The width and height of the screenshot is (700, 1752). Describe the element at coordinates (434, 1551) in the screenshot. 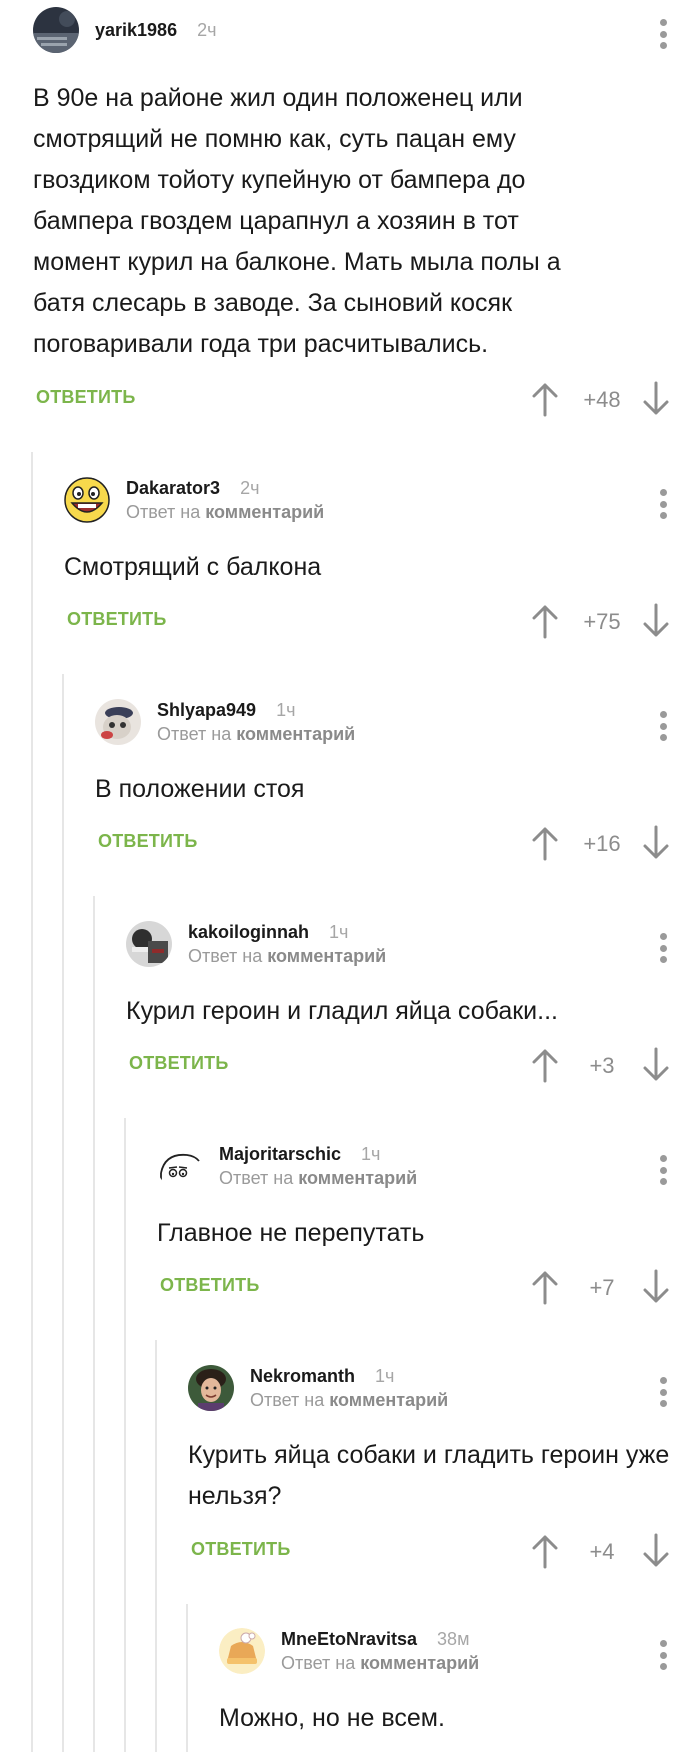

I see `comment-actions: ОТВЕТИТЬ +4` at that location.